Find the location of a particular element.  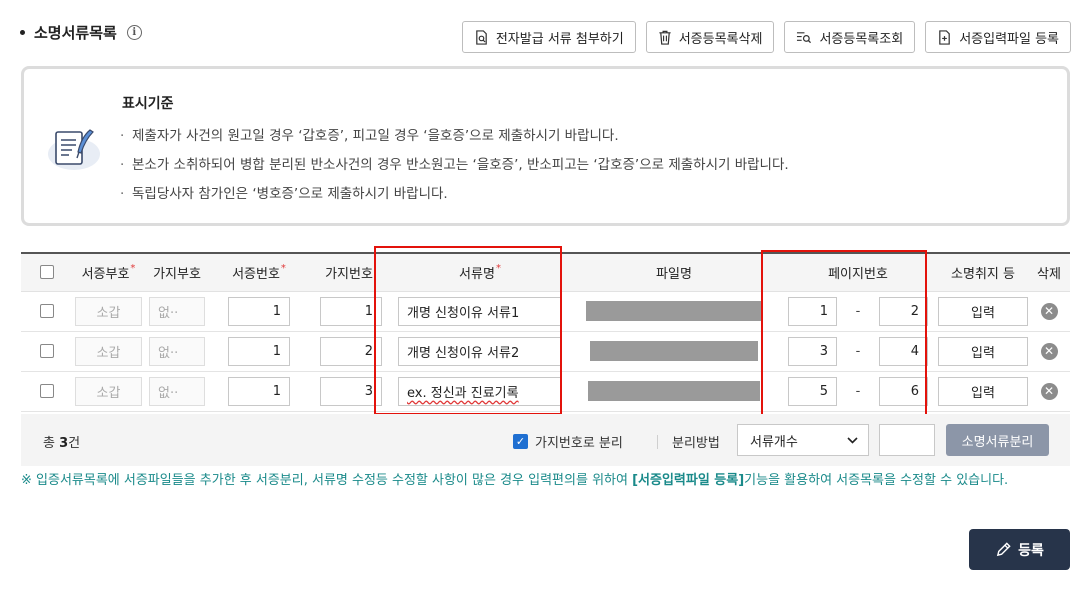

toolbar: 전자발급 서류 첨부하기 서증등목록삭제 서증등목록조회 서증입력파일 등록 is located at coordinates (766, 37).